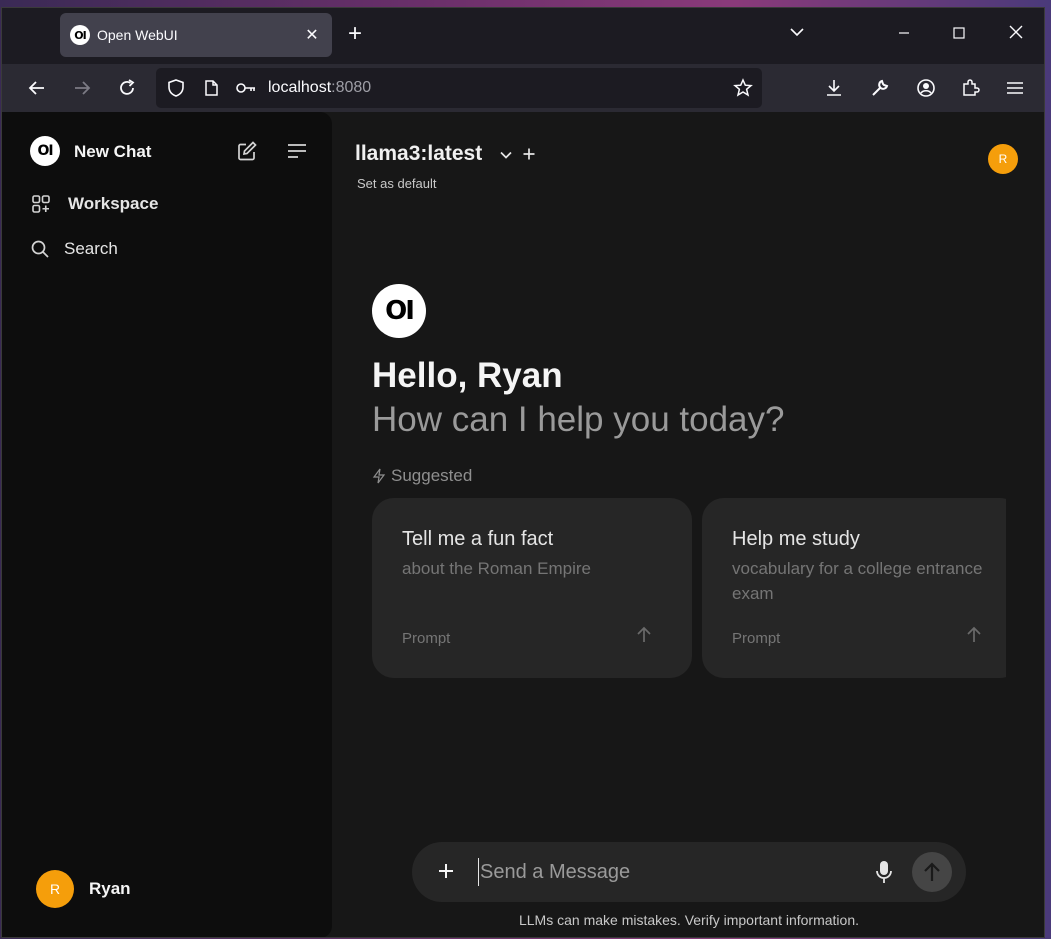  I want to click on account-icon, so click(926, 88).